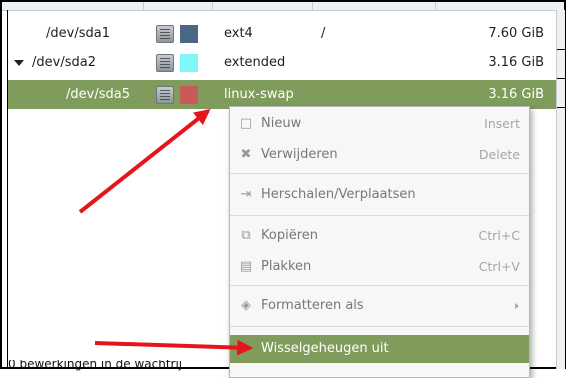  What do you see at coordinates (338, 194) in the screenshot?
I see `menu-item-label: Herschalen/Verplaatsen` at bounding box center [338, 194].